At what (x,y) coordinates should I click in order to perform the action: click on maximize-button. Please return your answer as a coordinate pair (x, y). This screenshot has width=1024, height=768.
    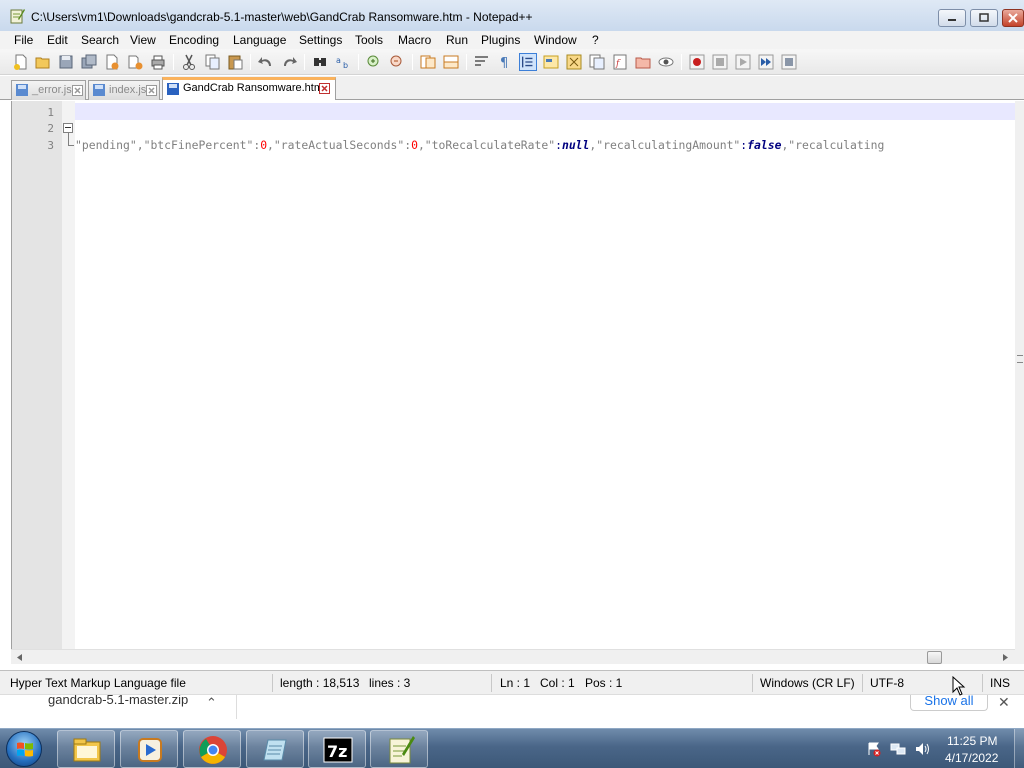
    Looking at the image, I should click on (984, 18).